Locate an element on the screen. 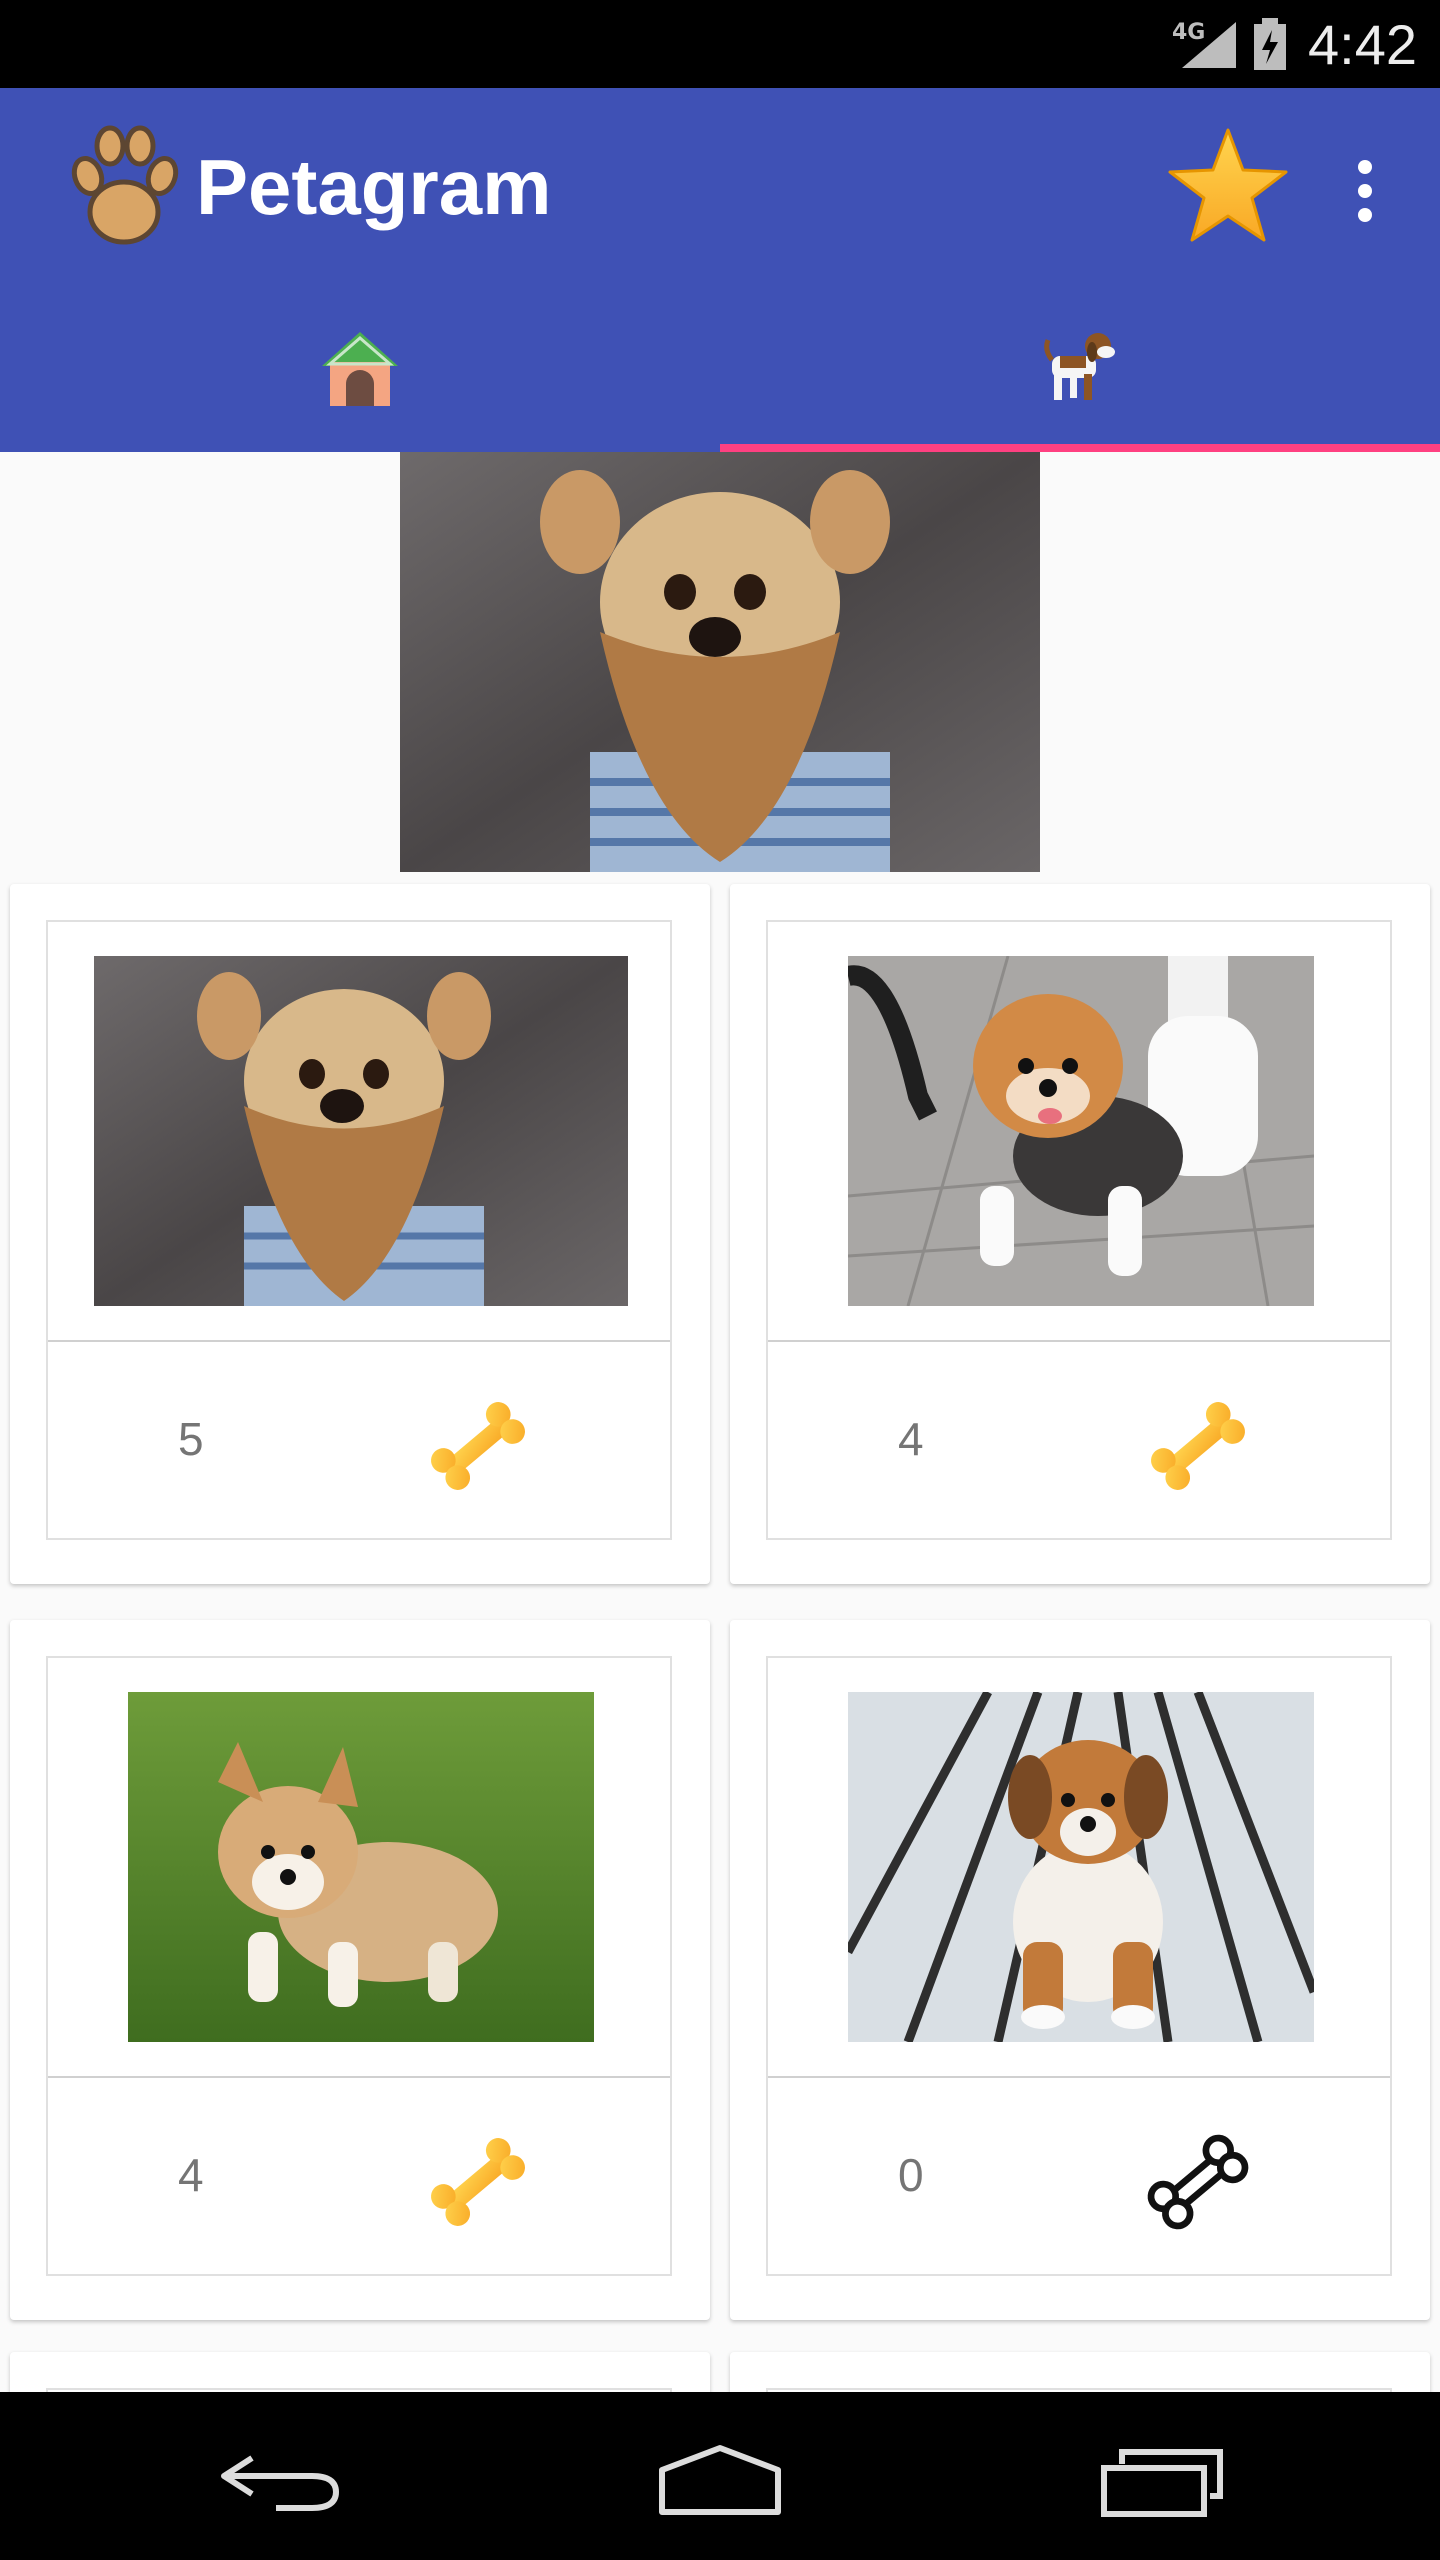 The height and width of the screenshot is (2560, 1440). tab-home is located at coordinates (360, 376).